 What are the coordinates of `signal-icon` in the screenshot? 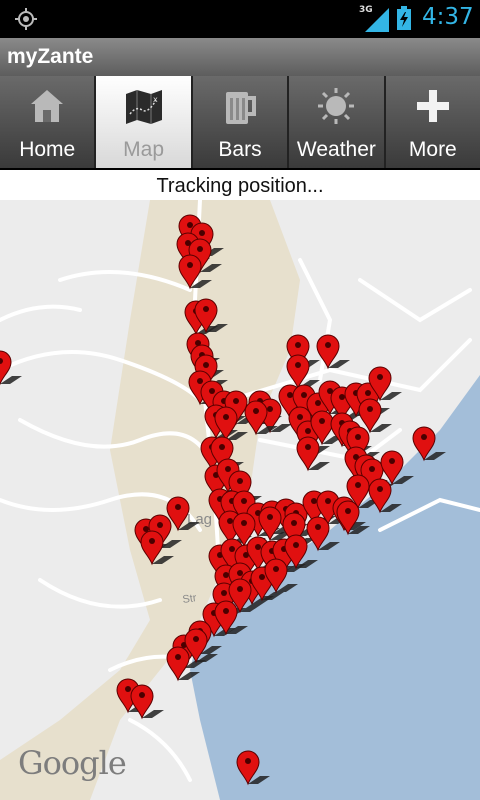 It's located at (377, 20).